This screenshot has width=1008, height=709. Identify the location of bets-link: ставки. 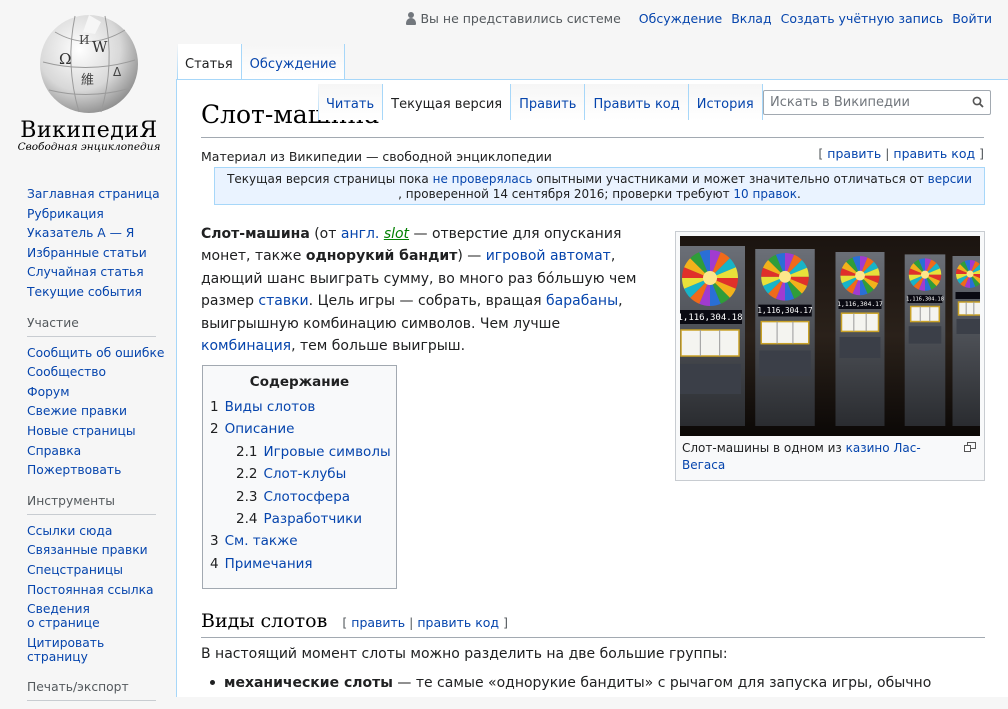
(283, 301).